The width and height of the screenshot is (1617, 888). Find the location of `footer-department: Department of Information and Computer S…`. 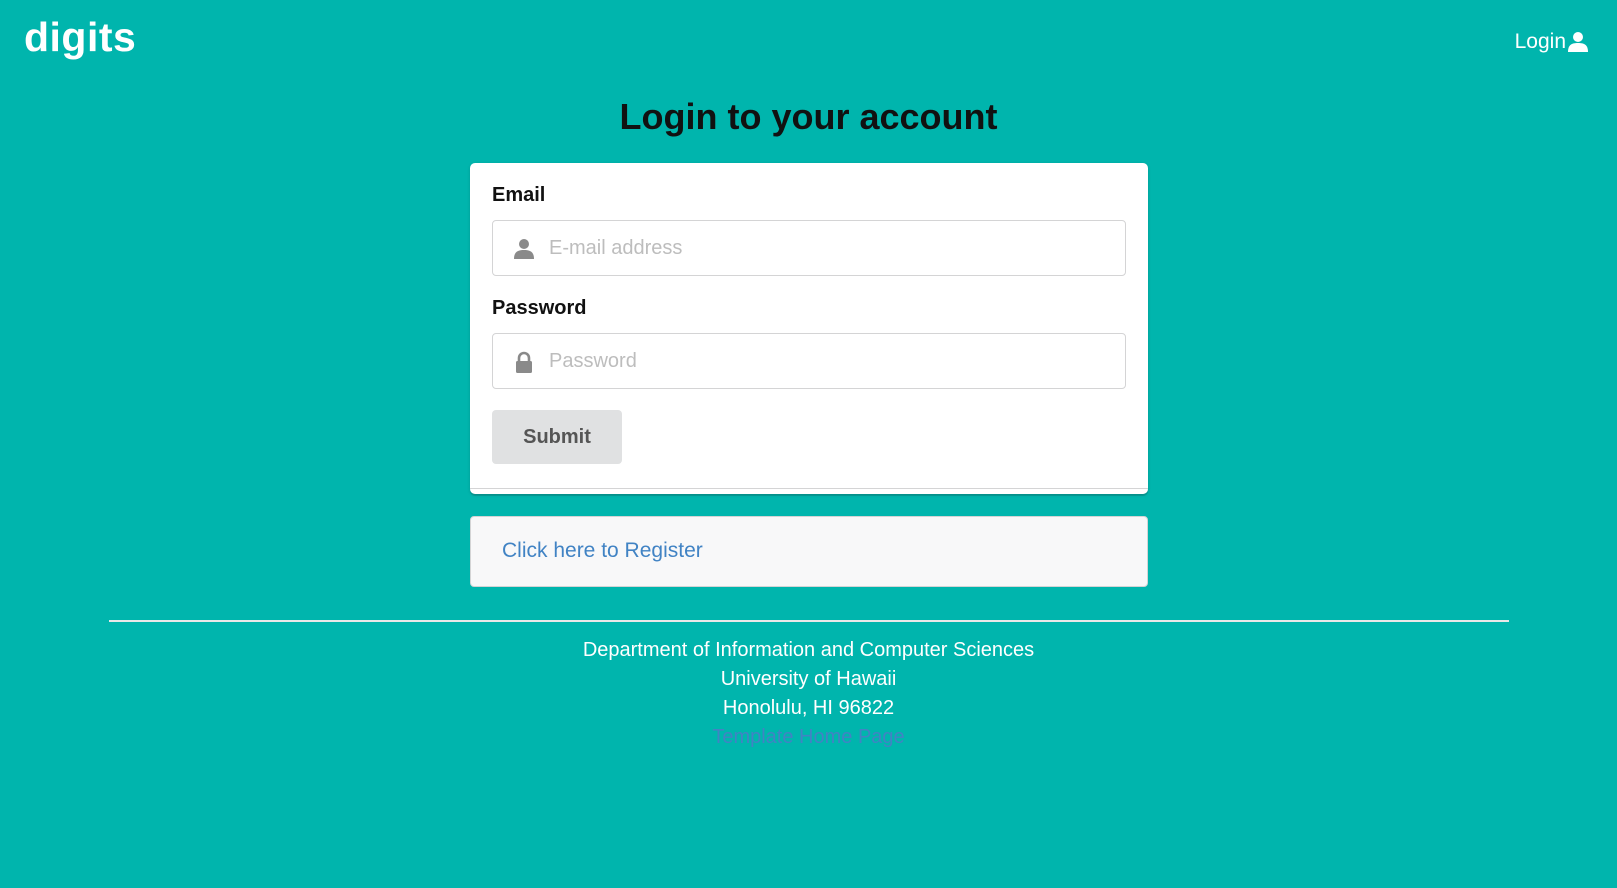

footer-department: Department of Information and Computer S… is located at coordinates (808, 650).